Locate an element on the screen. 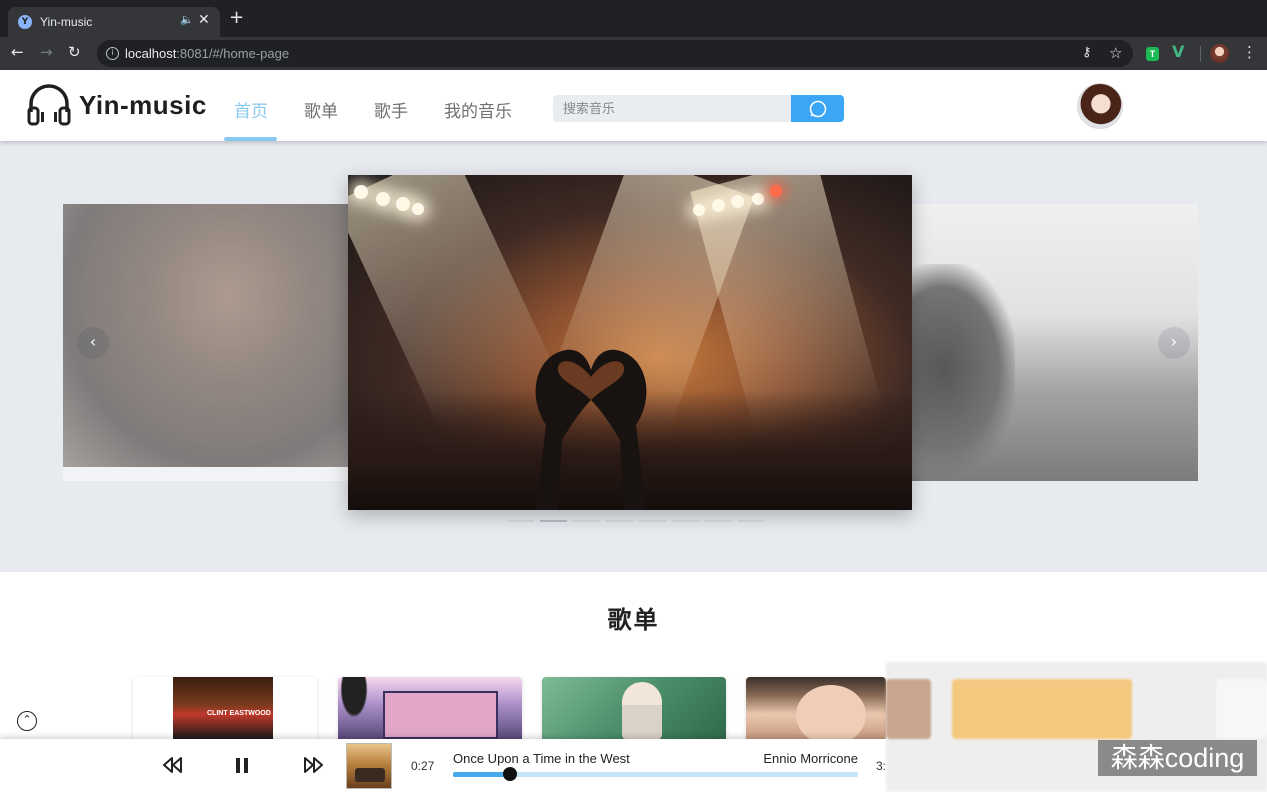  playlist-card: CLINT EASTWOOD is located at coordinates (225, 708).